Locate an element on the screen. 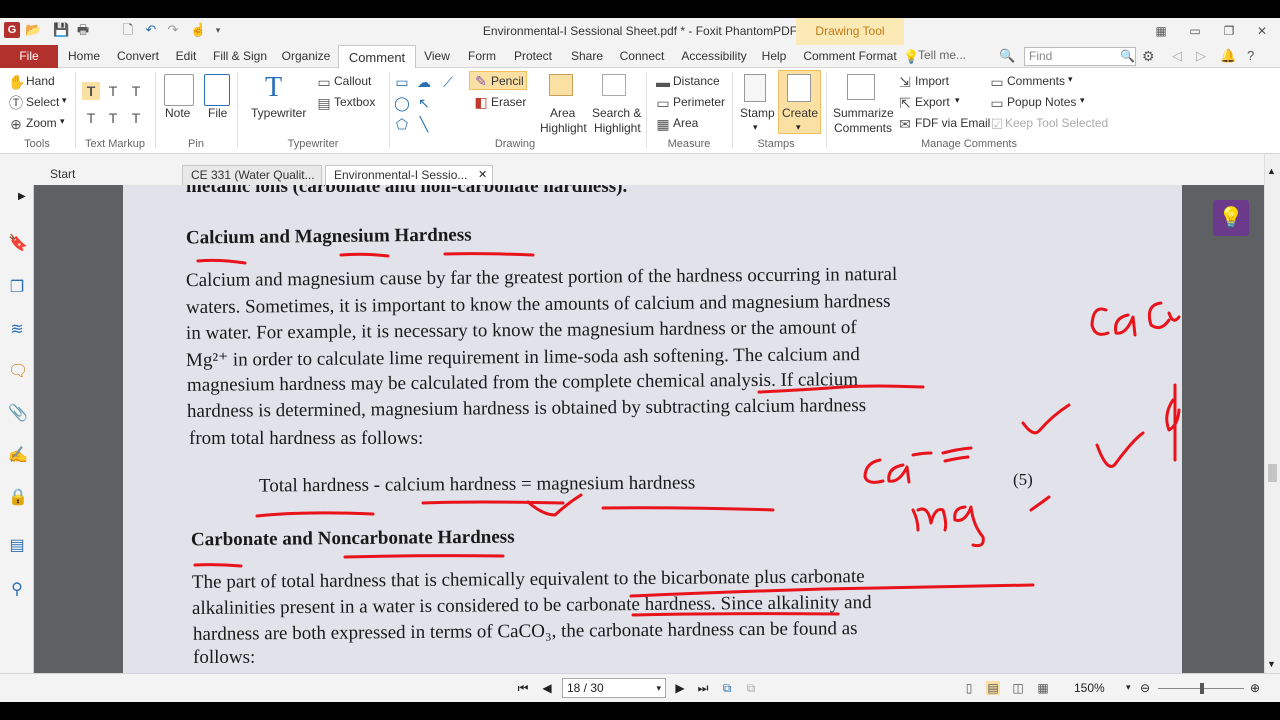 The image size is (1280, 720). note-button: Note is located at coordinates (177, 113).